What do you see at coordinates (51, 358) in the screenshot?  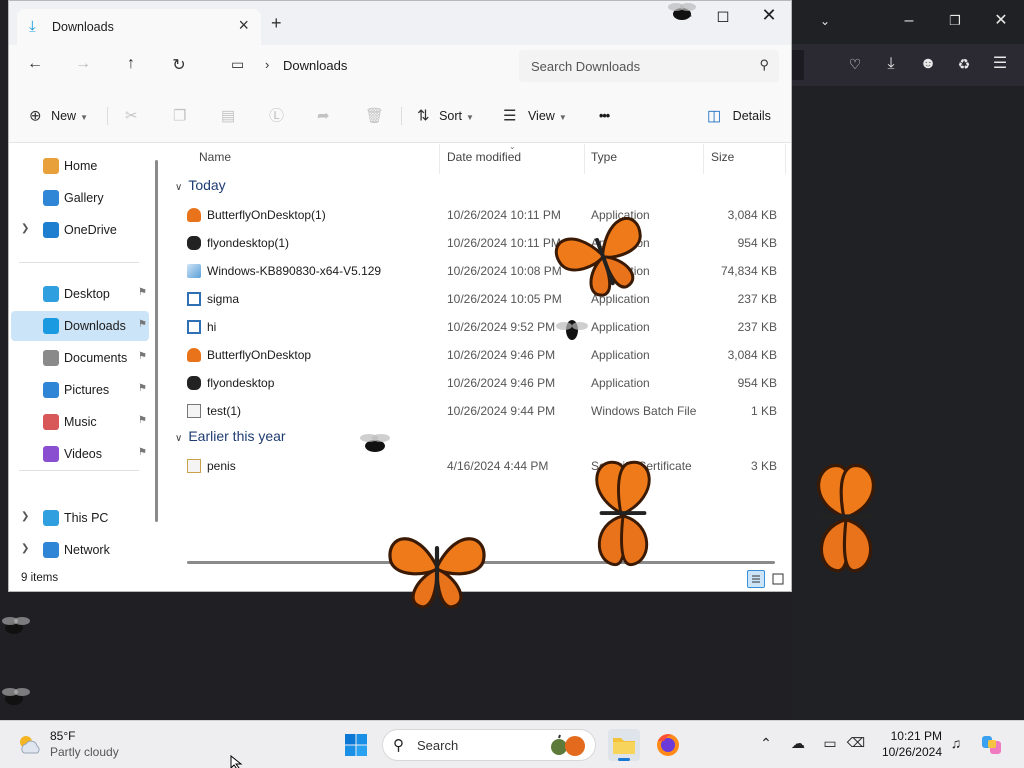 I see `documents-icon` at bounding box center [51, 358].